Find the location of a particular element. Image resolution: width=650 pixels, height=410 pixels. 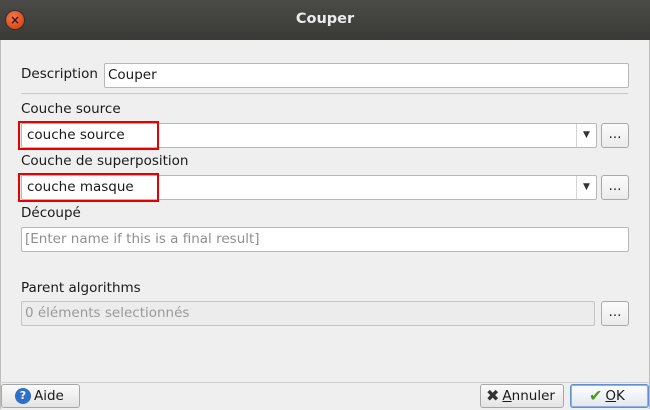

cancel-mnemonic: A is located at coordinates (507, 396).